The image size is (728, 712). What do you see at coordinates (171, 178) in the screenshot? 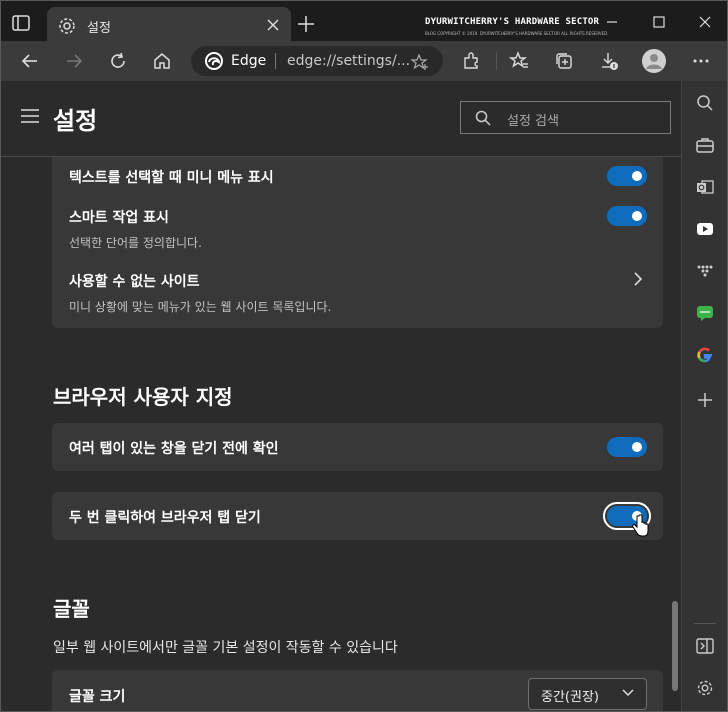
I see `row-label-mini-menu: 텍스트를 선택할 때 미니 메뉴 표시` at bounding box center [171, 178].